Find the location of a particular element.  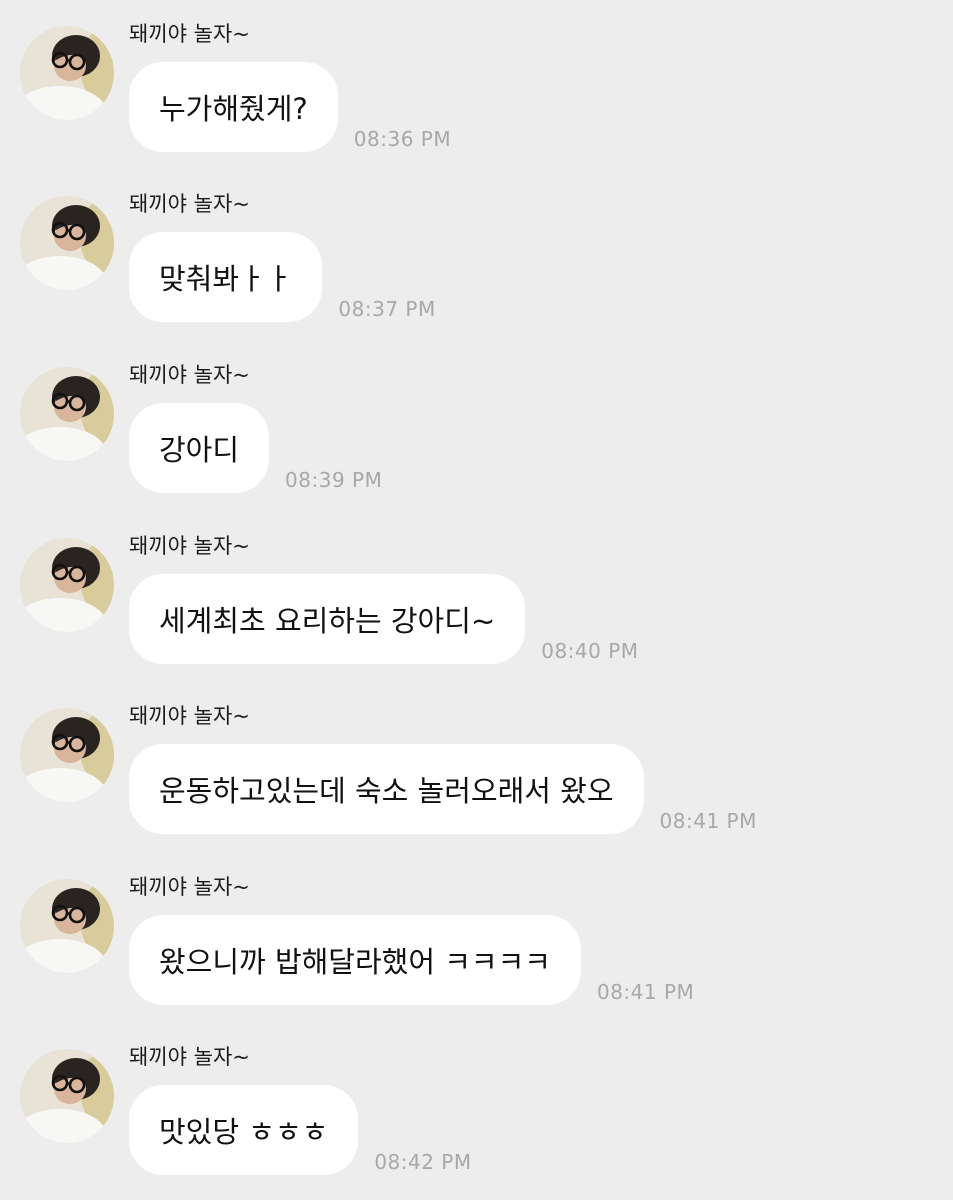

message-row: 누가해줬게? 08:36 PM is located at coordinates (290, 107).